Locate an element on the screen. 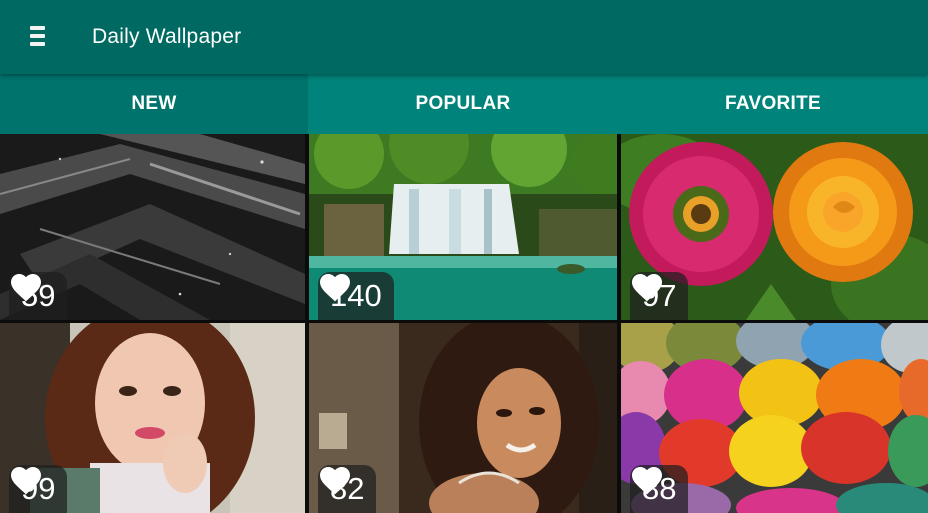  like-badge: 82 is located at coordinates (347, 489).